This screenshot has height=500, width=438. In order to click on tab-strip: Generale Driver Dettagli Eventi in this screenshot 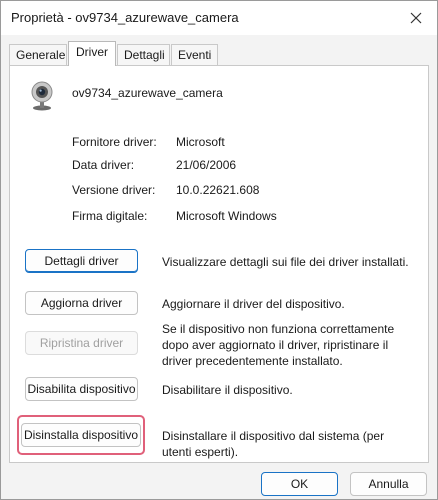, I will do `click(219, 53)`.